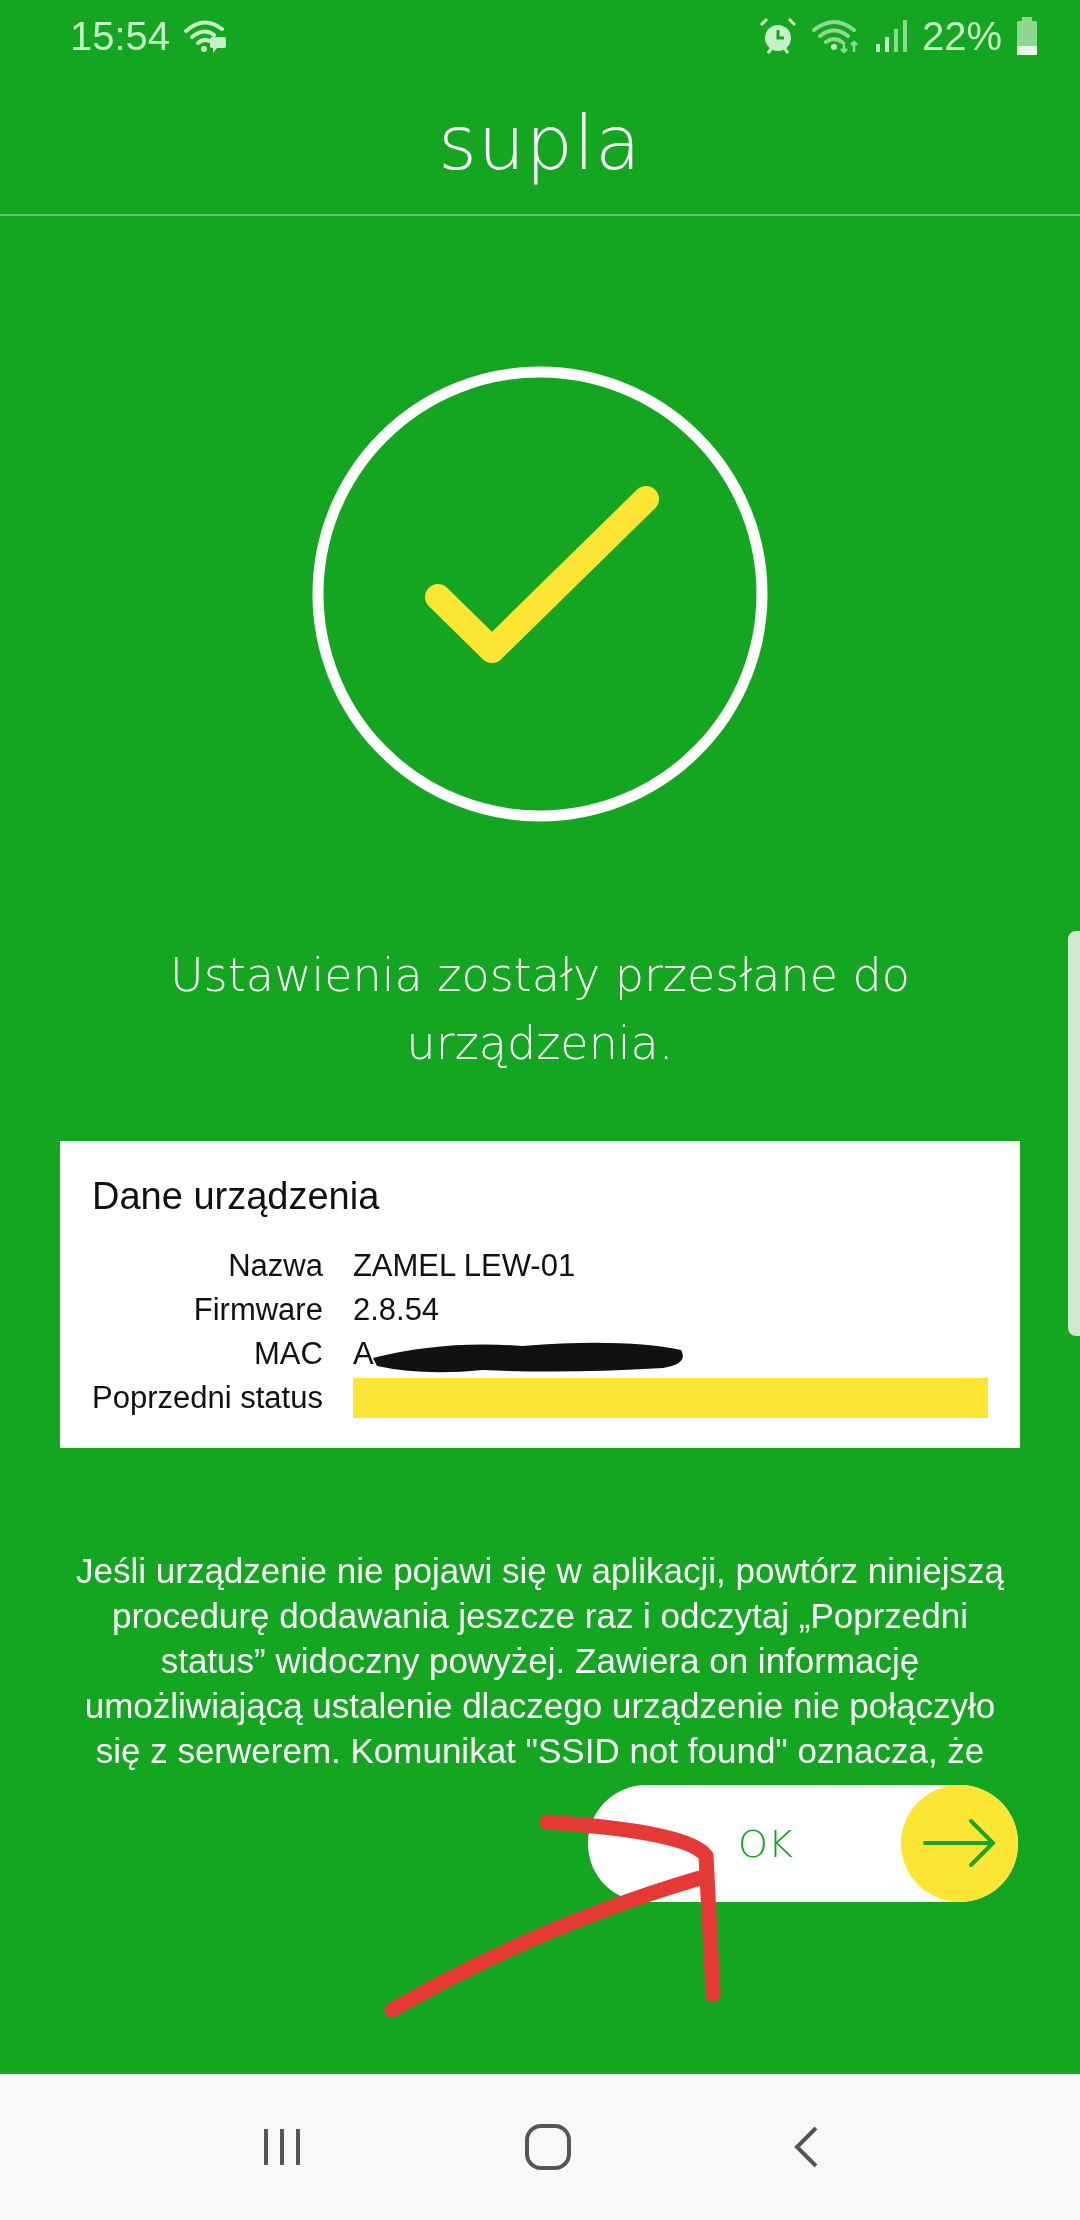 The height and width of the screenshot is (2220, 1080). Describe the element at coordinates (835, 36) in the screenshot. I see `wifi-icon` at that location.